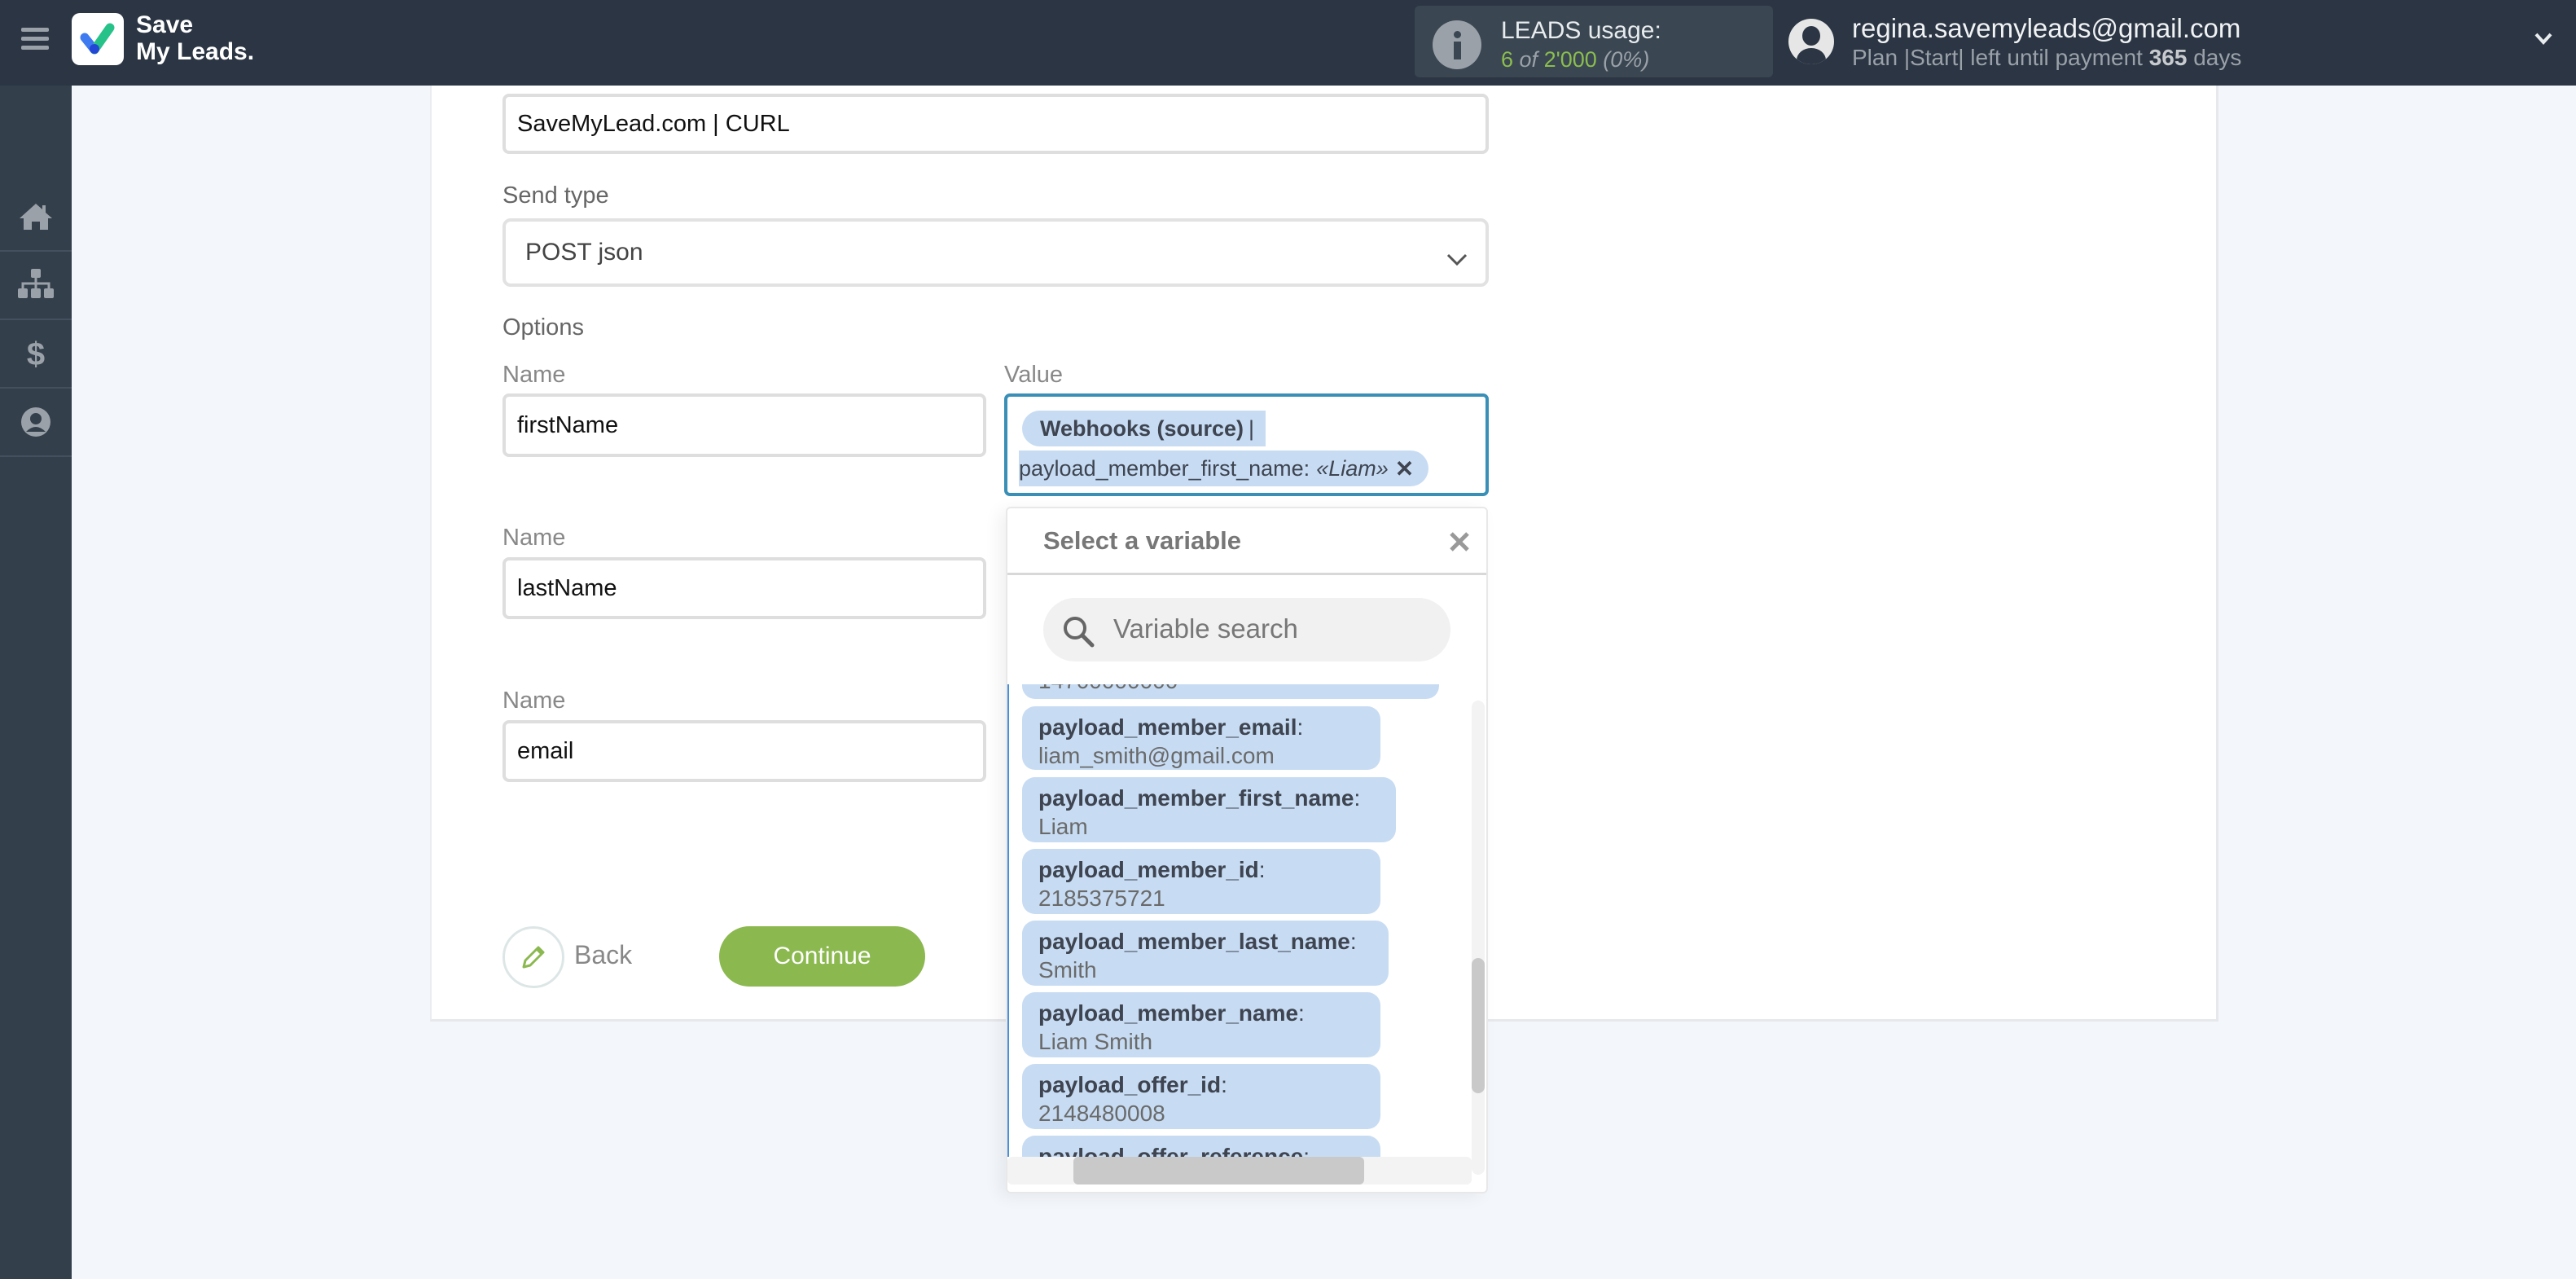 The height and width of the screenshot is (1279, 2576). Describe the element at coordinates (1168, 1013) in the screenshot. I see `variable-key: payload_member_name` at that location.